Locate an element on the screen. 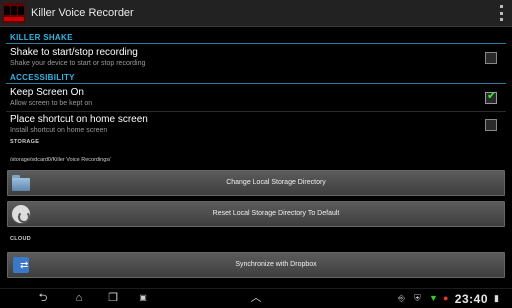  pref-shortcut-checkbox is located at coordinates (491, 125).